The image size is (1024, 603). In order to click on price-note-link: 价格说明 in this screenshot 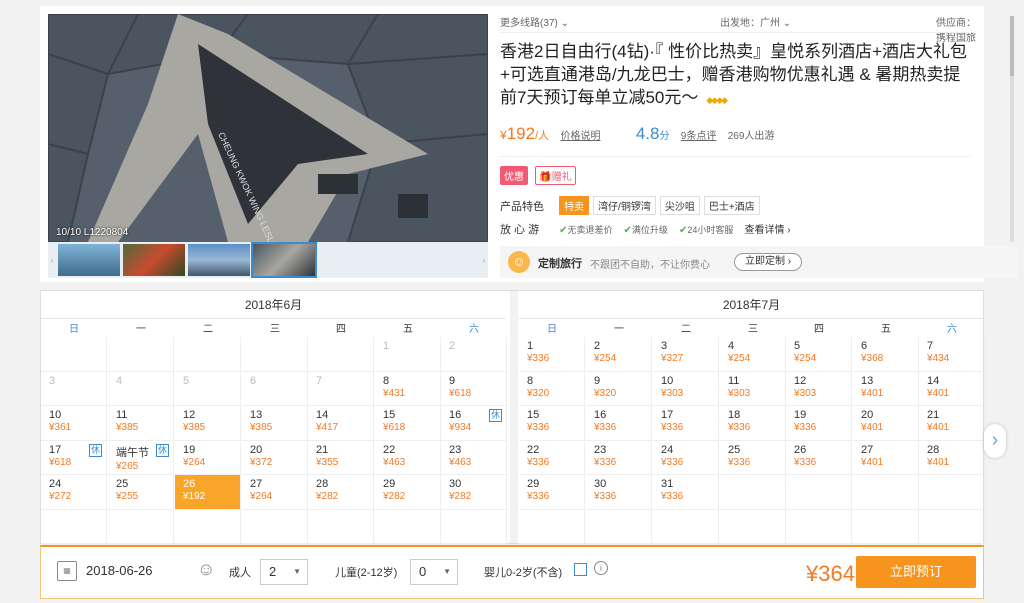, I will do `click(580, 136)`.